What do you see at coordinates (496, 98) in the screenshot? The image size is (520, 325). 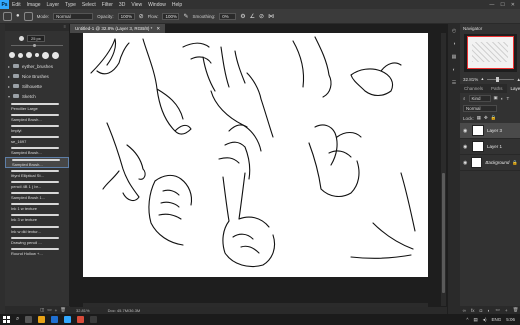 I see `filter-pixel-icon: ▣` at bounding box center [496, 98].